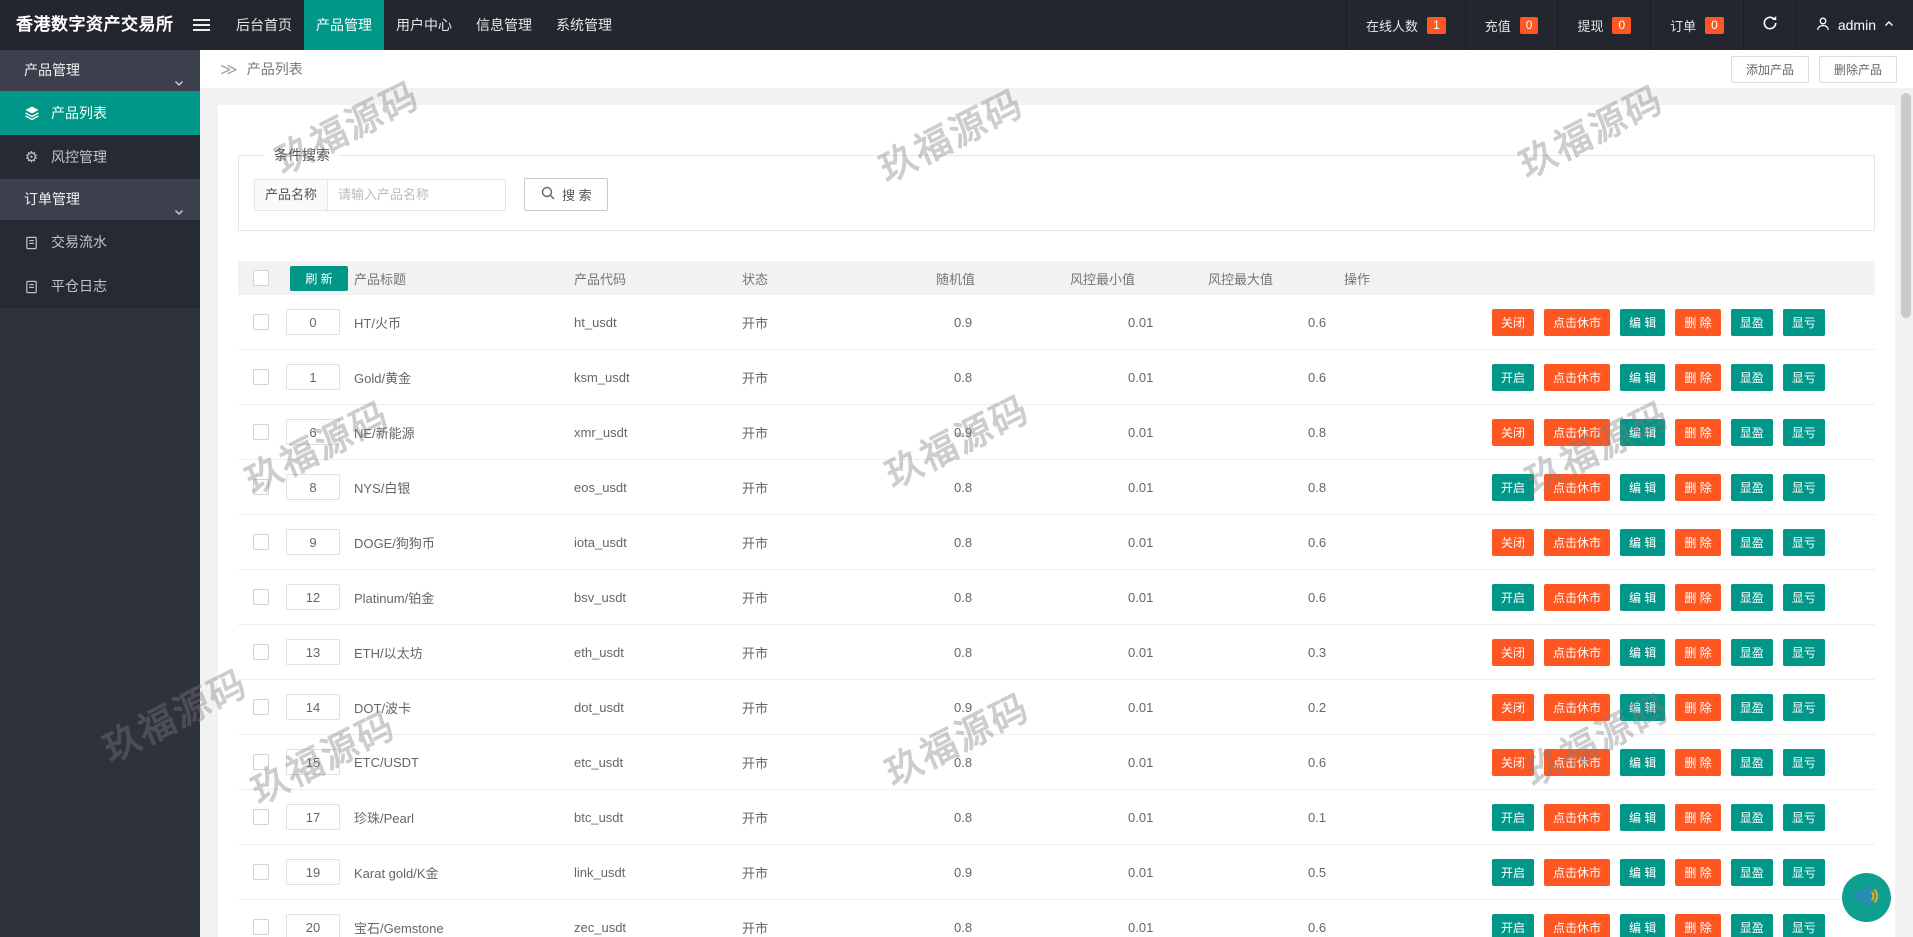 This screenshot has height=937, width=1913. I want to click on sidebar-item-product-list: 产品列表, so click(100, 113).